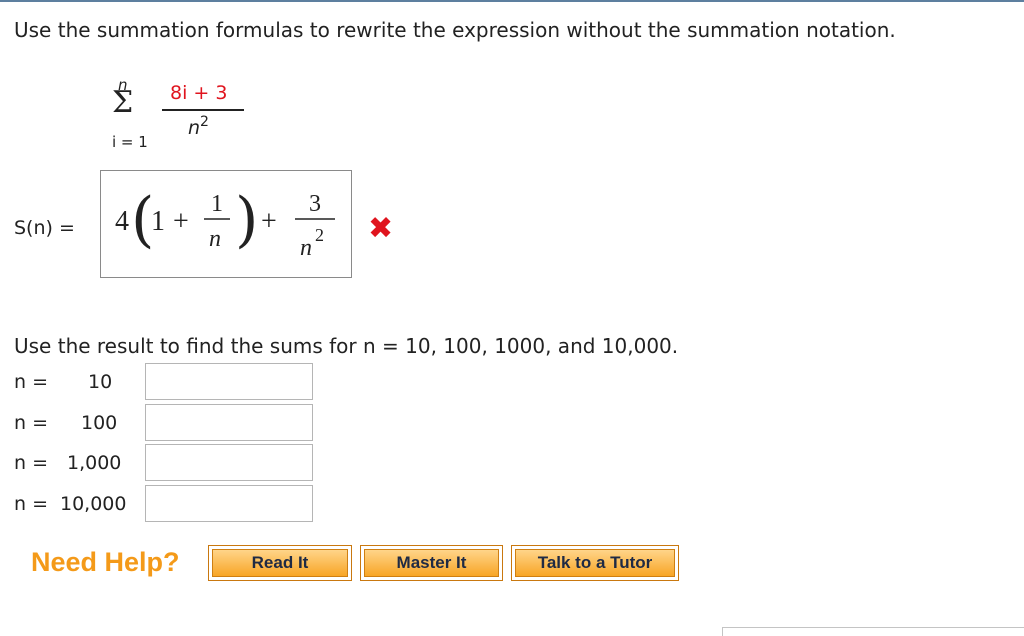 The image size is (1024, 636). What do you see at coordinates (122, 221) in the screenshot?
I see `expr-coefficient: 4` at bounding box center [122, 221].